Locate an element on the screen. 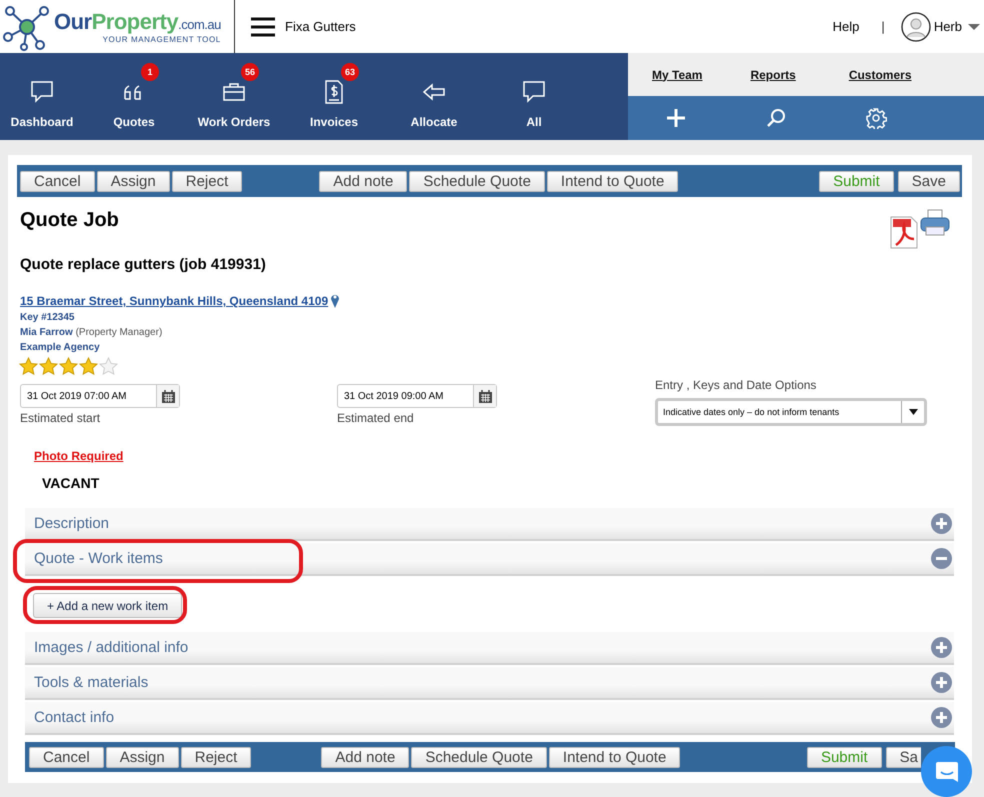 The height and width of the screenshot is (797, 984). count-badge: 1 is located at coordinates (150, 71).